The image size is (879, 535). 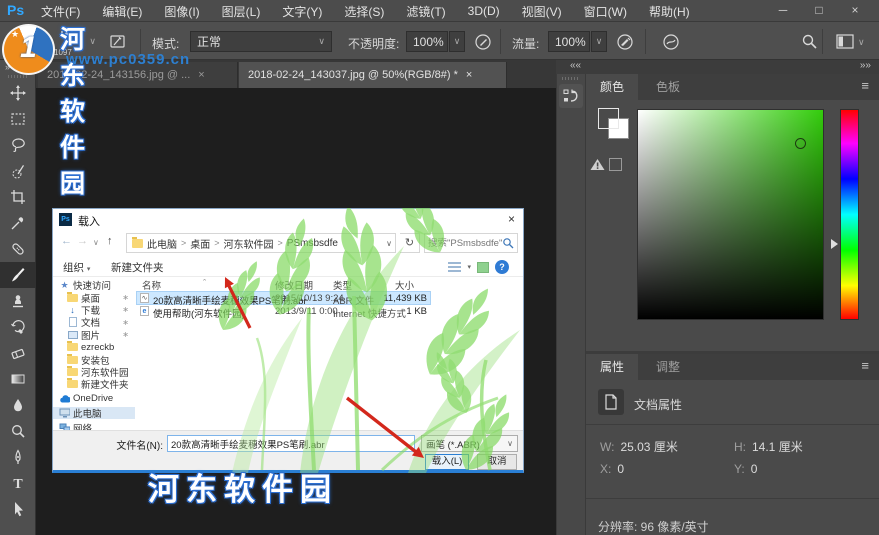 What do you see at coordinates (18, 223) in the screenshot?
I see `eyedropper-tool` at bounding box center [18, 223].